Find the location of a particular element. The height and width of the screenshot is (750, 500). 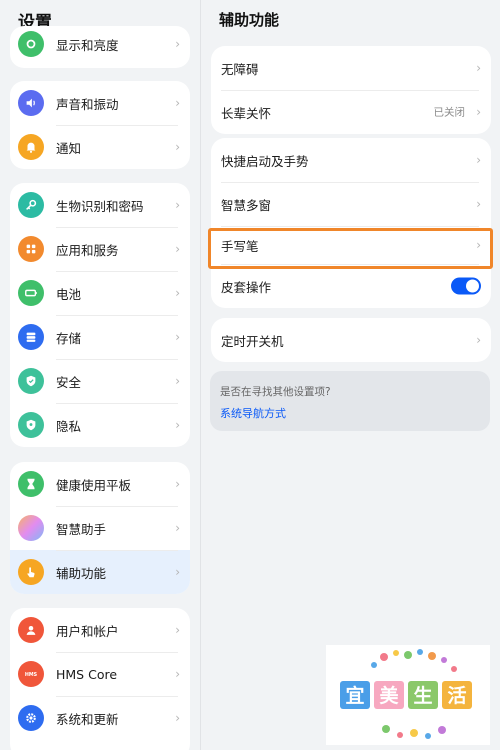

sidebar-item-accessibility: 辅助功能 › is located at coordinates (100, 572).